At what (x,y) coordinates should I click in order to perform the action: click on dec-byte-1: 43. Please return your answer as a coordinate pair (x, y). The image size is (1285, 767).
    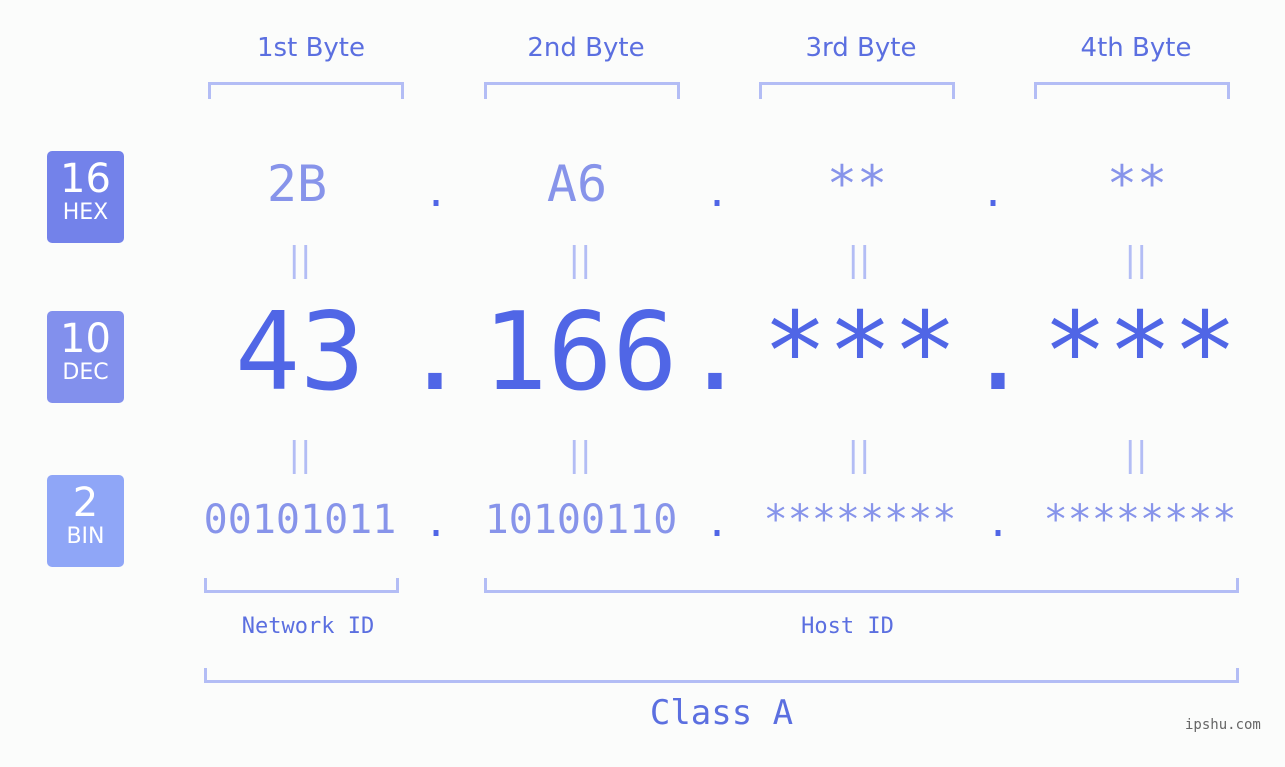
    Looking at the image, I should click on (300, 352).